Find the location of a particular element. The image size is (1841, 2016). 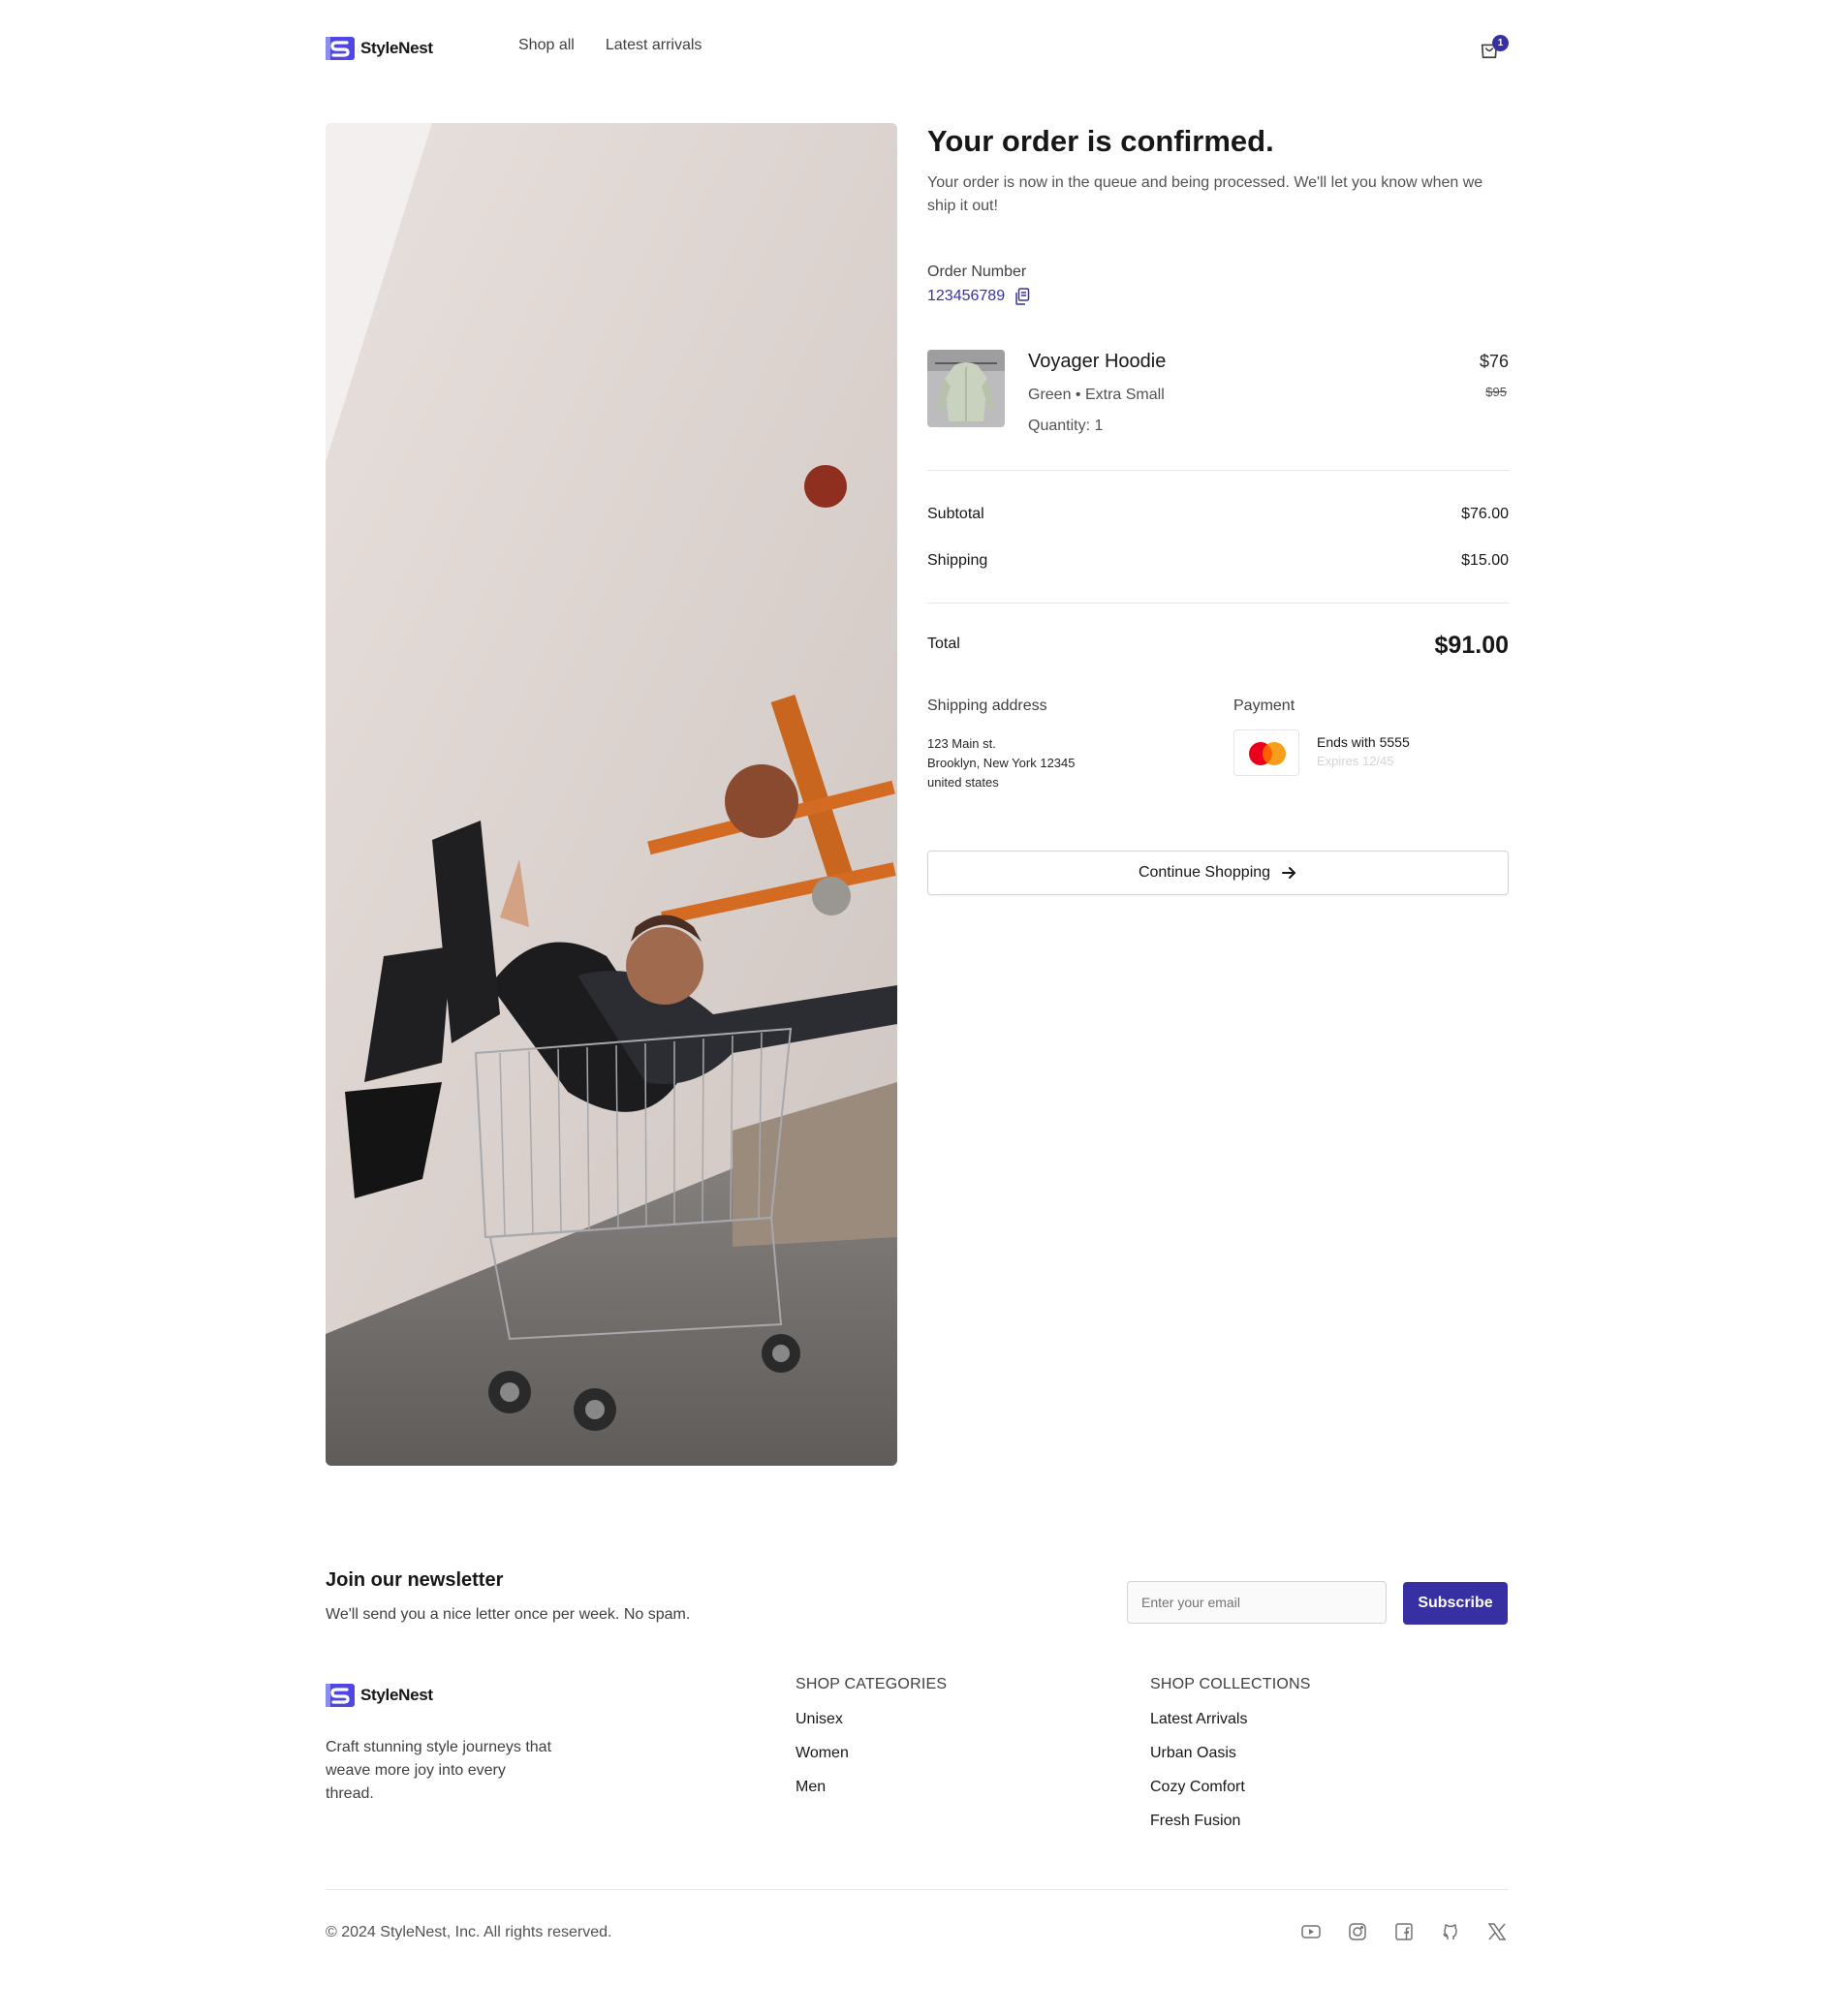

arrow-right-icon is located at coordinates (1289, 873).